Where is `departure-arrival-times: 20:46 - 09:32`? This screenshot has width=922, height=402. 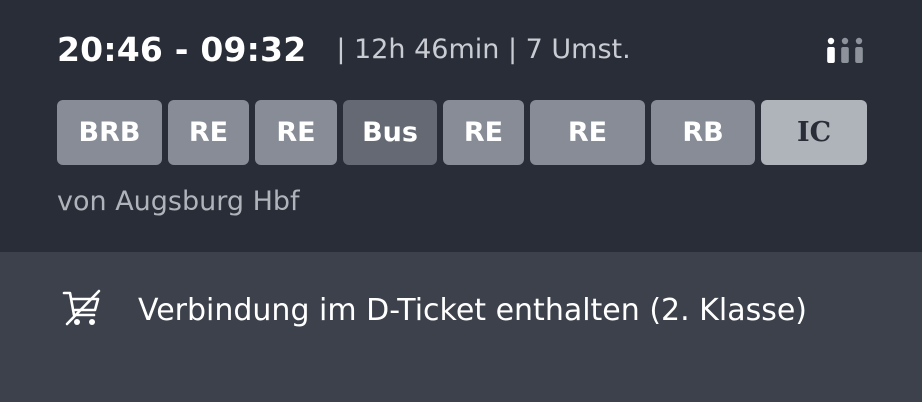
departure-arrival-times: 20:46 - 09:32 is located at coordinates (182, 49).